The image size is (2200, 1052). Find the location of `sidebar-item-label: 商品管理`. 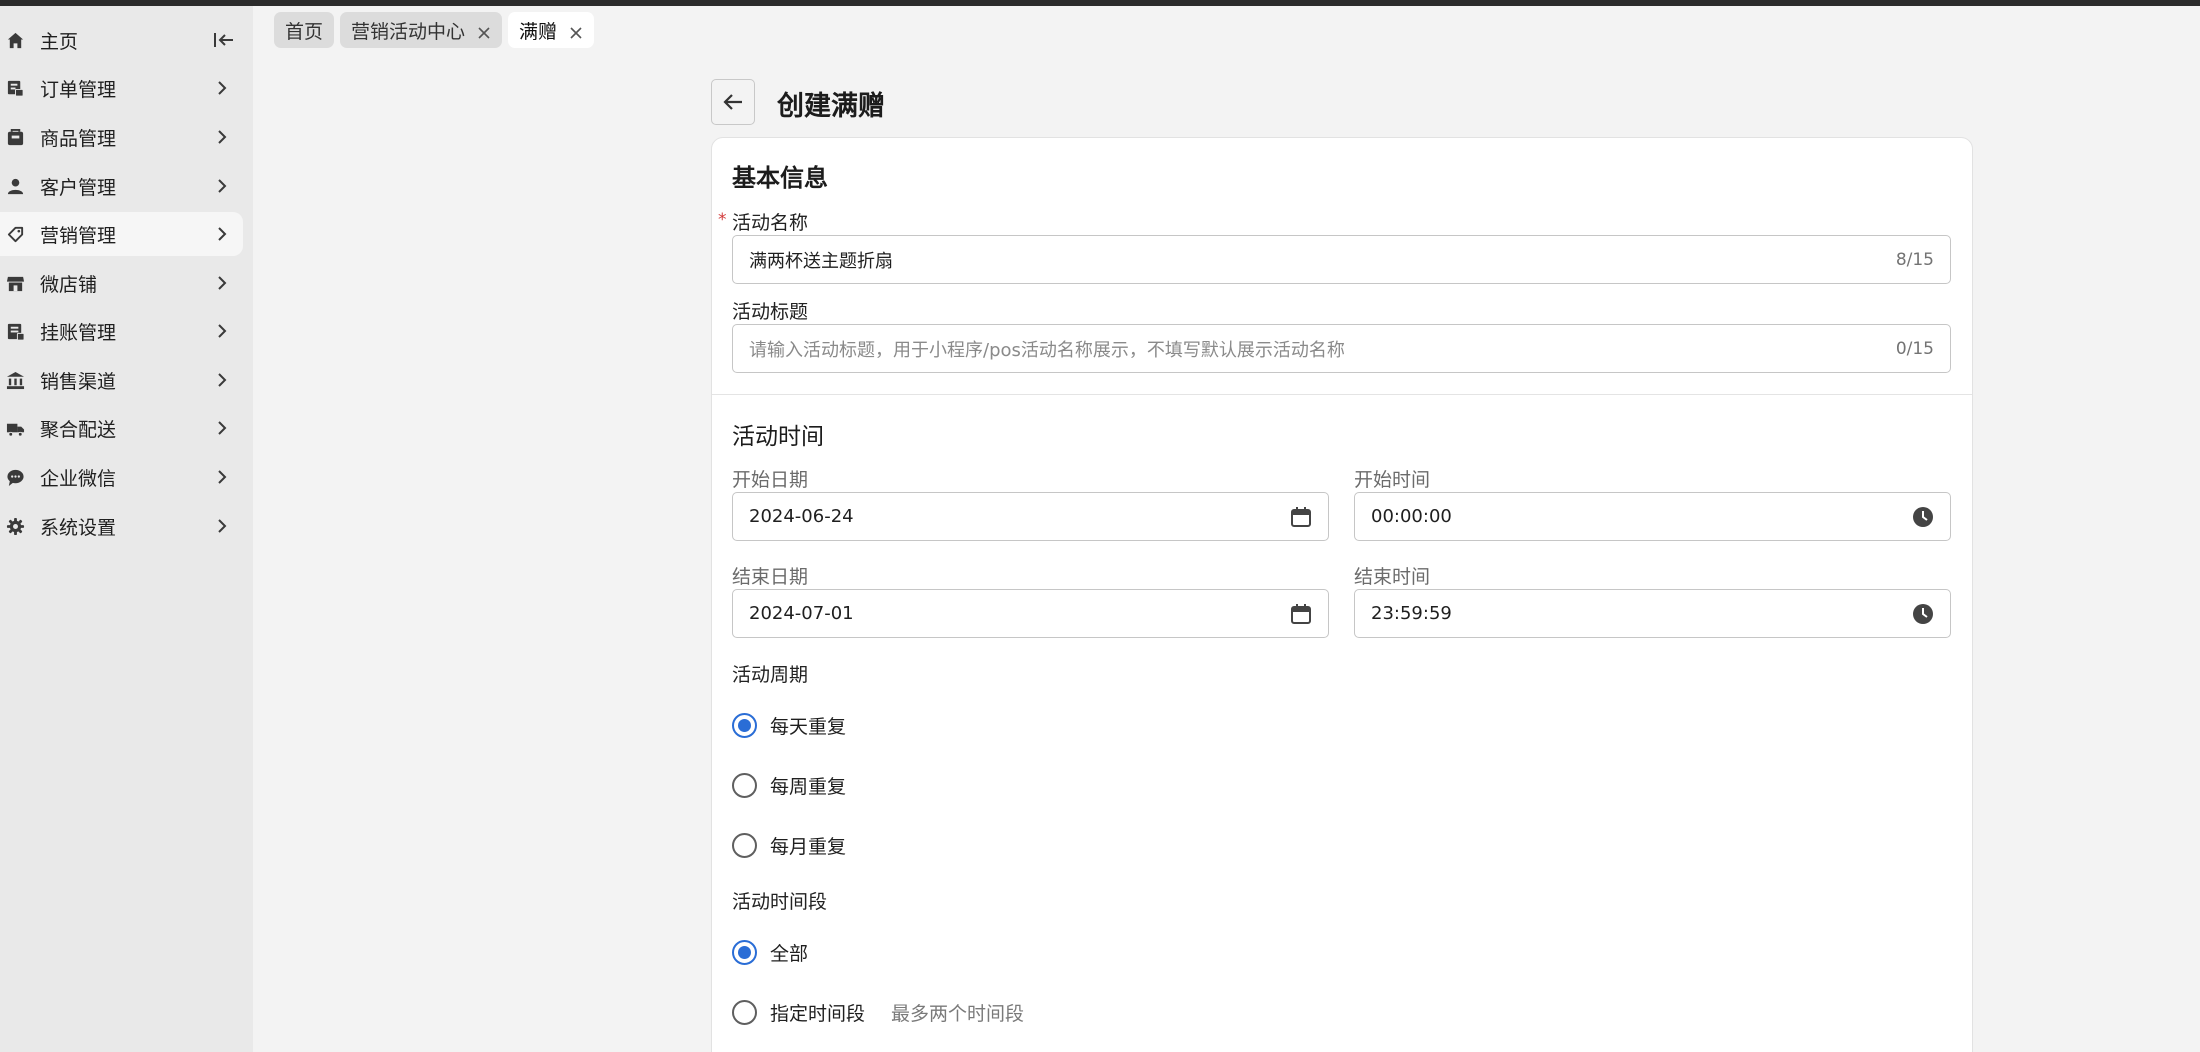

sidebar-item-label: 商品管理 is located at coordinates (78, 138).